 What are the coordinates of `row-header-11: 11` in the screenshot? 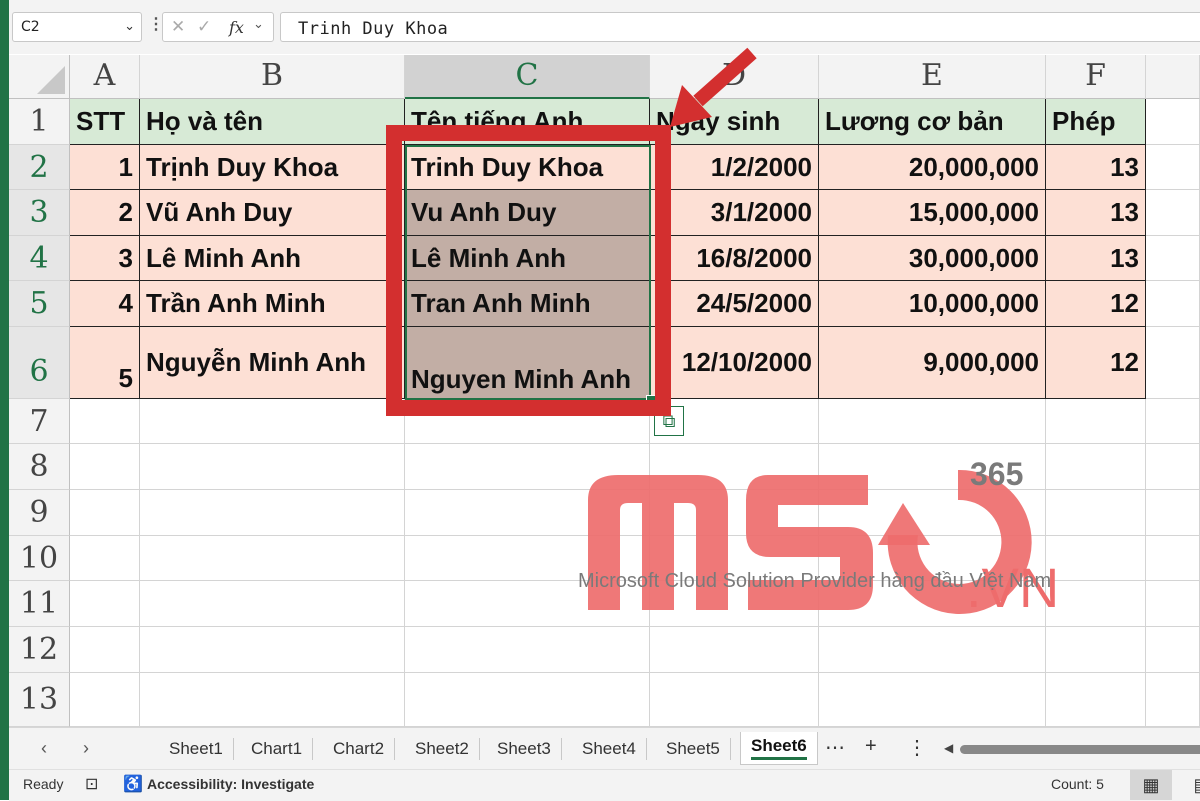 It's located at (39, 604).